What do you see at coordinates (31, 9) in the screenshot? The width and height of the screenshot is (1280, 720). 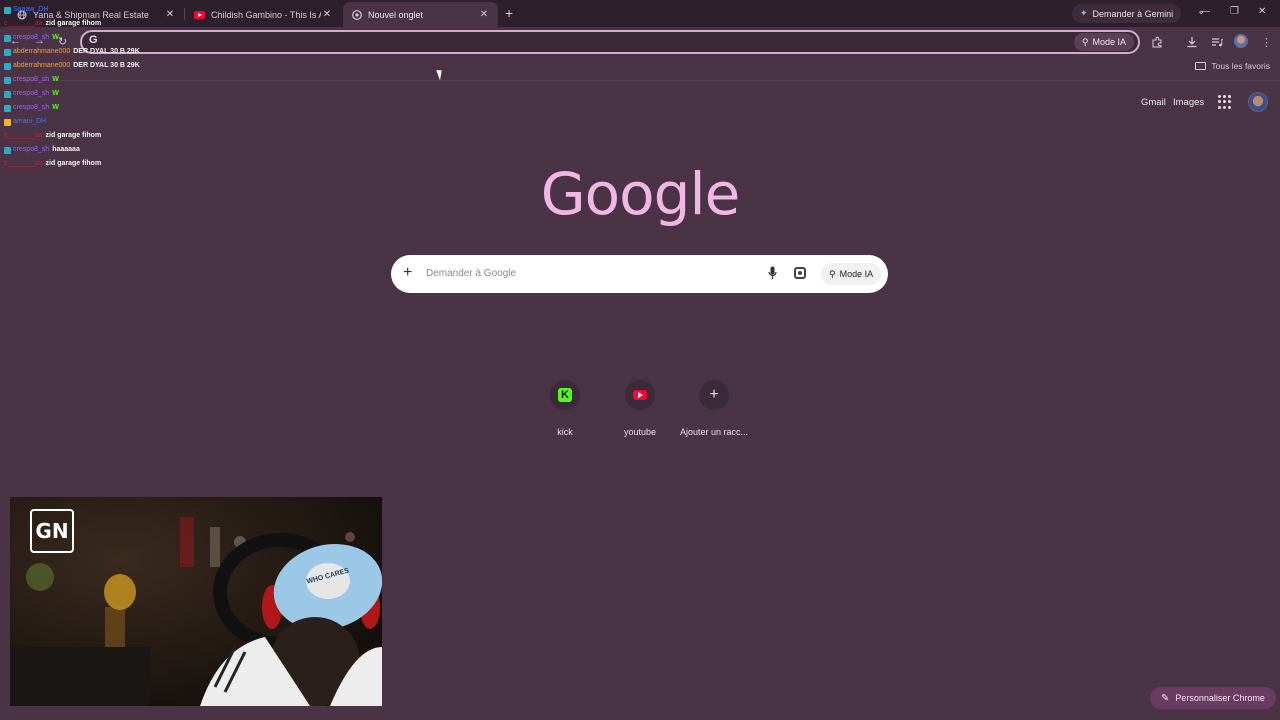 I see `chat-username: Saaaw_DH` at bounding box center [31, 9].